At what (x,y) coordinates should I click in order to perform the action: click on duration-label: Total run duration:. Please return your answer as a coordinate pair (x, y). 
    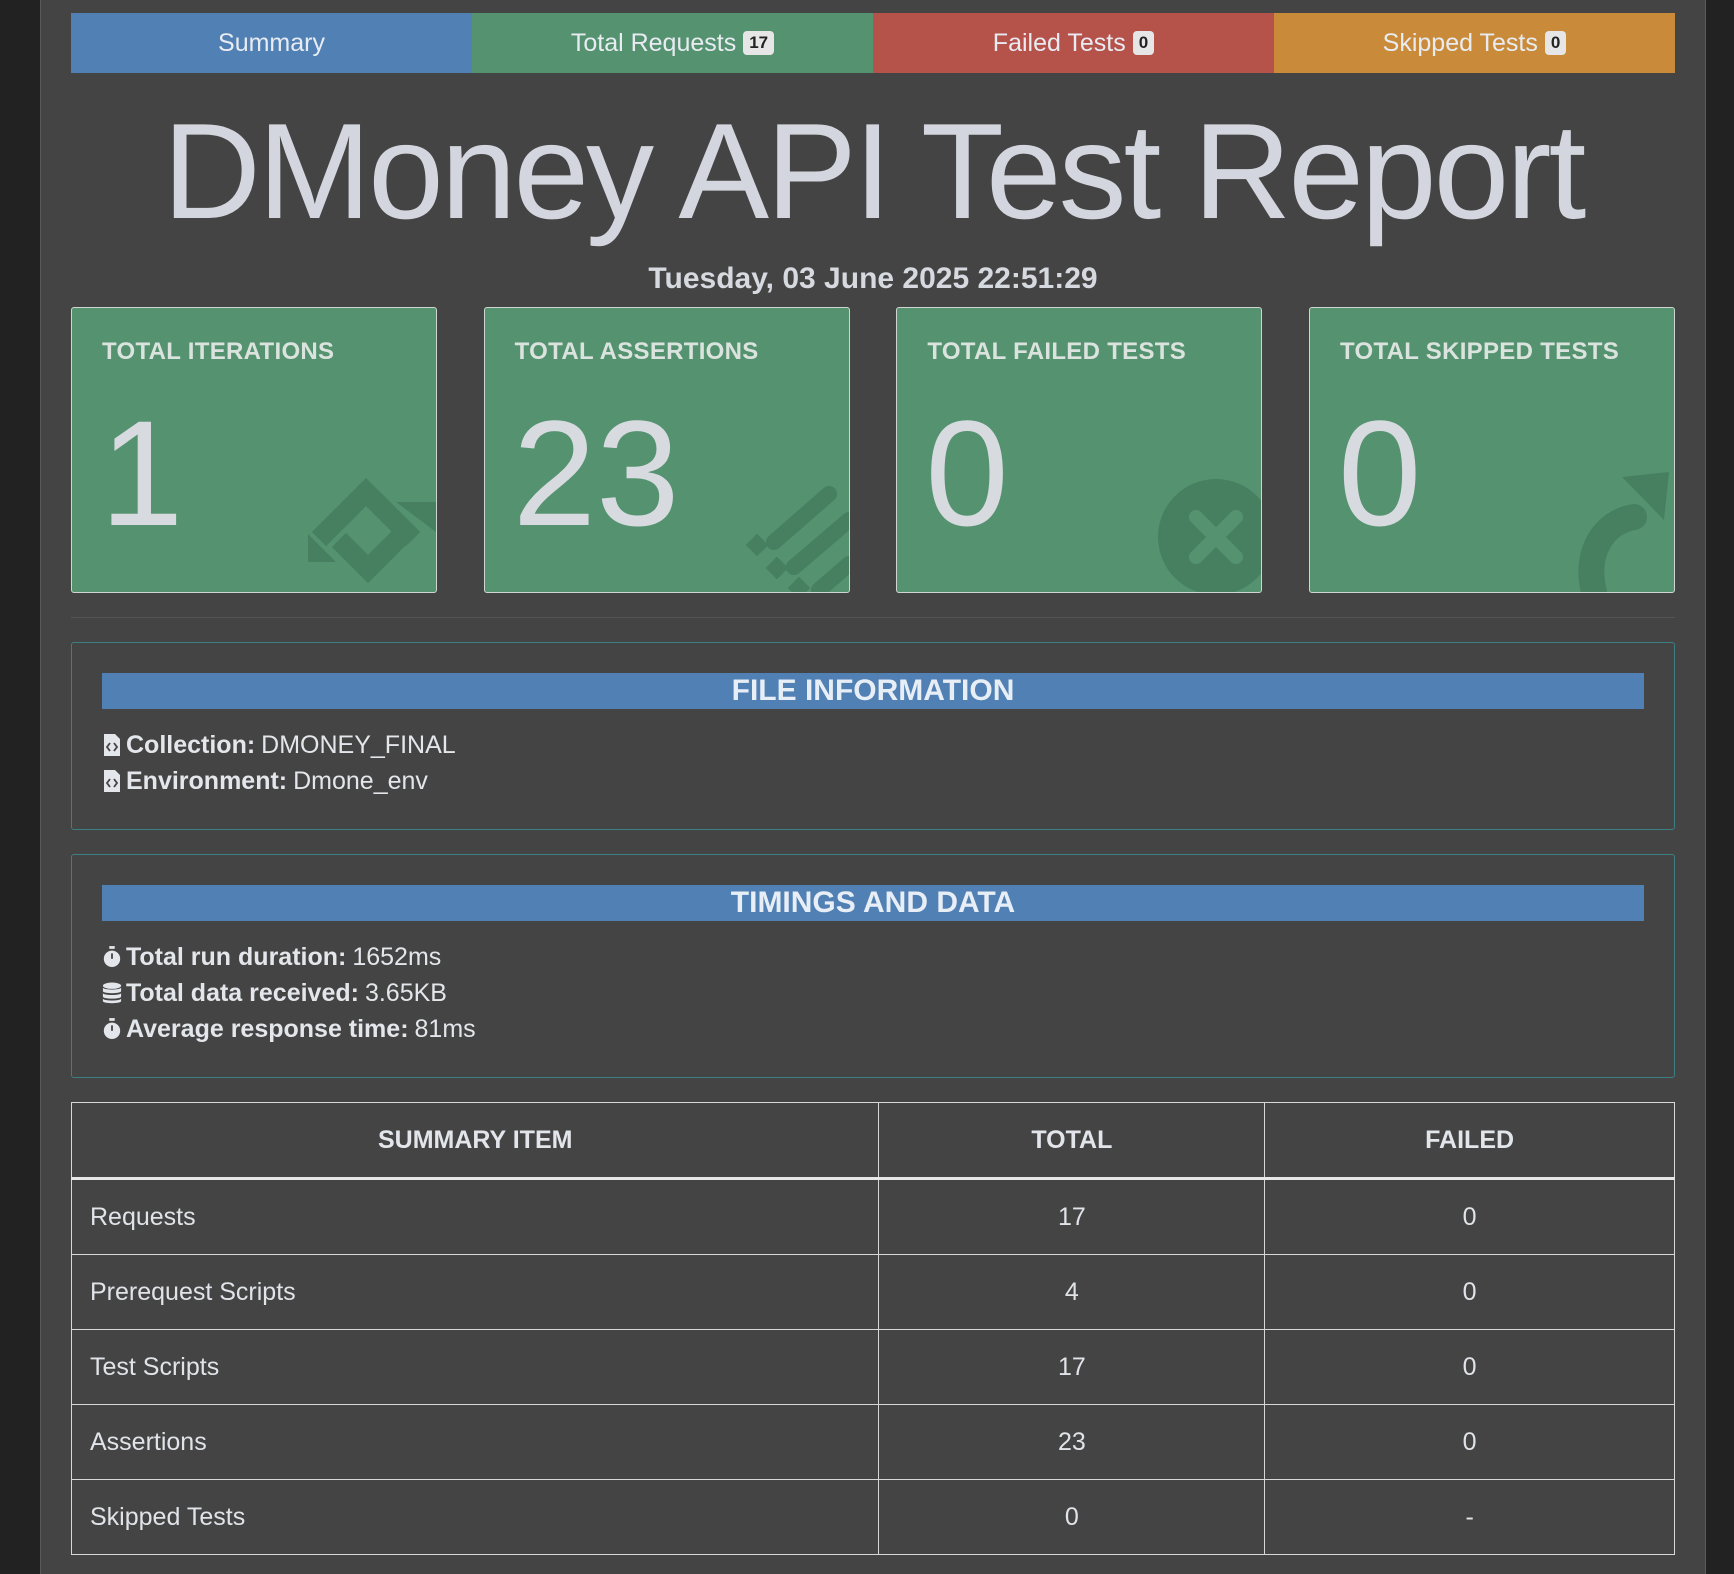
    Looking at the image, I should click on (236, 957).